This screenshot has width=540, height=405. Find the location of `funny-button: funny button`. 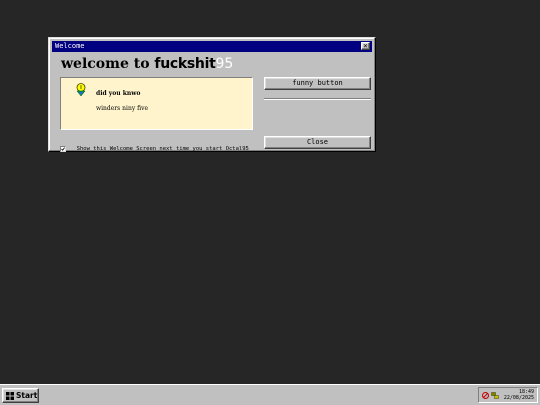

funny-button: funny button is located at coordinates (317, 83).